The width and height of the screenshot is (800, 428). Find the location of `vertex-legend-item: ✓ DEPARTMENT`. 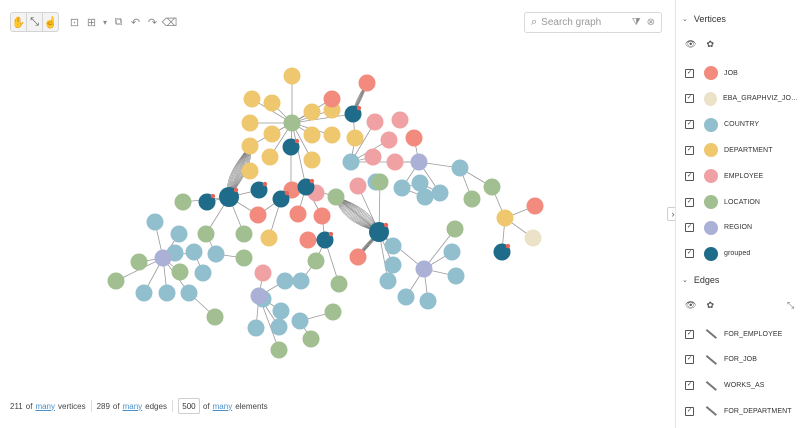

vertex-legend-item: ✓ DEPARTMENT is located at coordinates (742, 150).